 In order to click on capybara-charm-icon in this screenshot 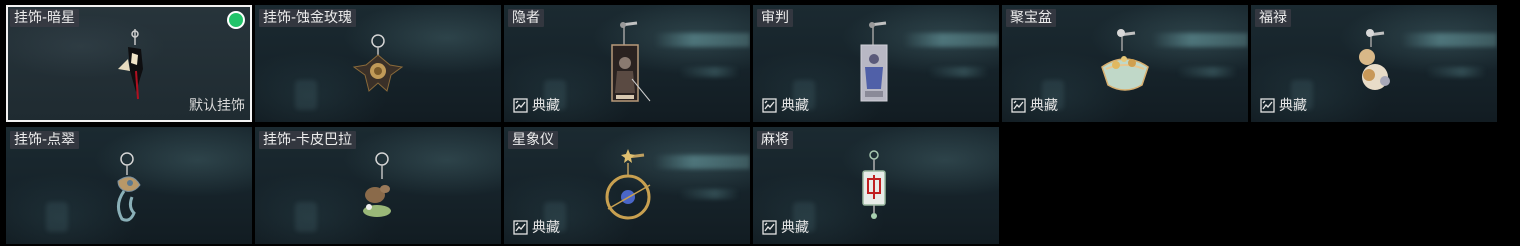, I will do `click(377, 184)`.